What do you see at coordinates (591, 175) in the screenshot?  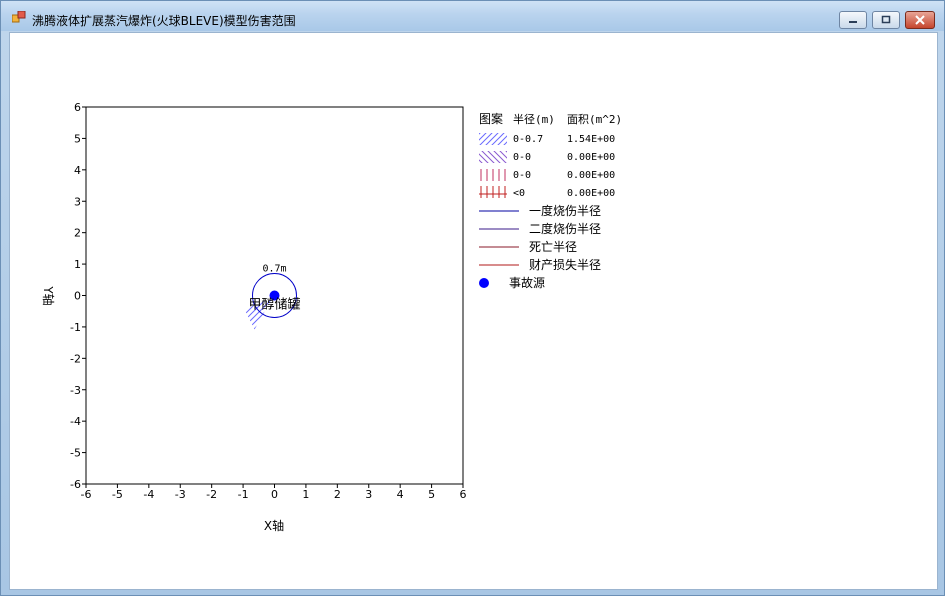 I see `legend-row-3-area: 0.00E+00` at bounding box center [591, 175].